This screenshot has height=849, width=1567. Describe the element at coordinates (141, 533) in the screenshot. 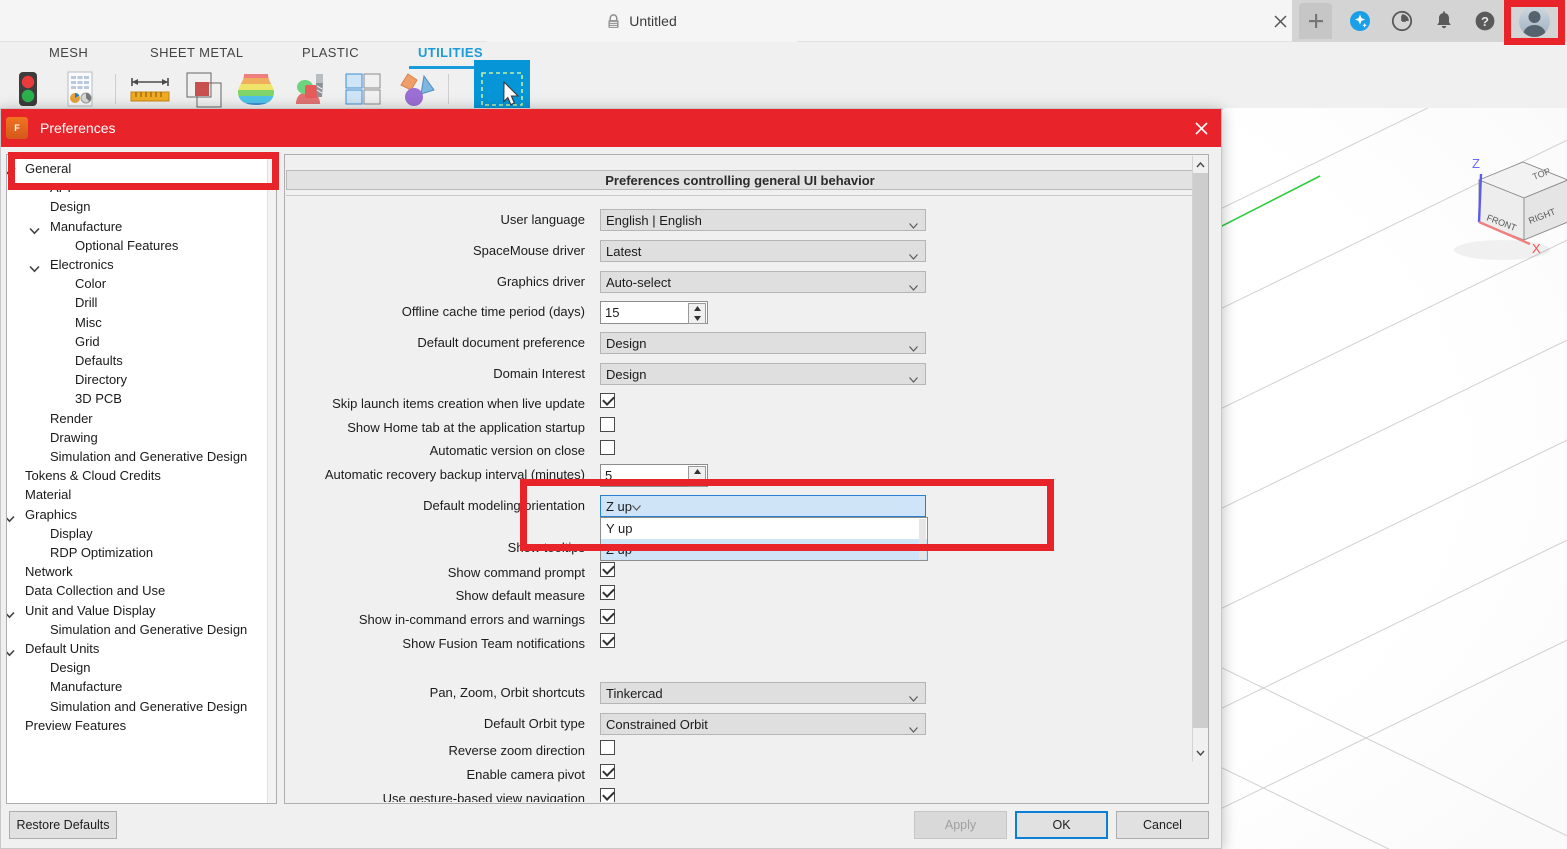

I see `tree-item-display: Display` at that location.